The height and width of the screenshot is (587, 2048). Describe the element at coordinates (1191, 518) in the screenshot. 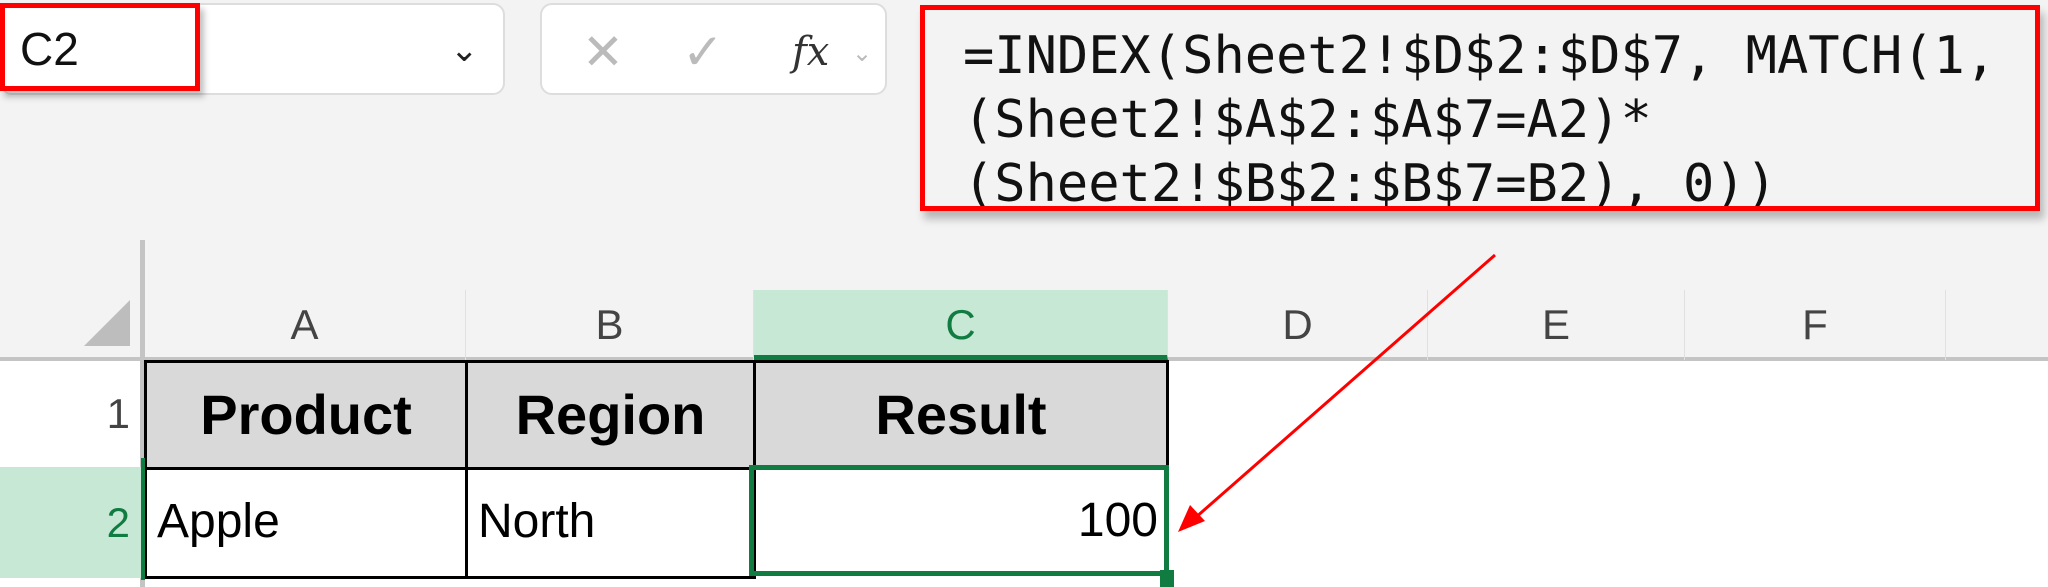

I see `arrow-head` at that location.